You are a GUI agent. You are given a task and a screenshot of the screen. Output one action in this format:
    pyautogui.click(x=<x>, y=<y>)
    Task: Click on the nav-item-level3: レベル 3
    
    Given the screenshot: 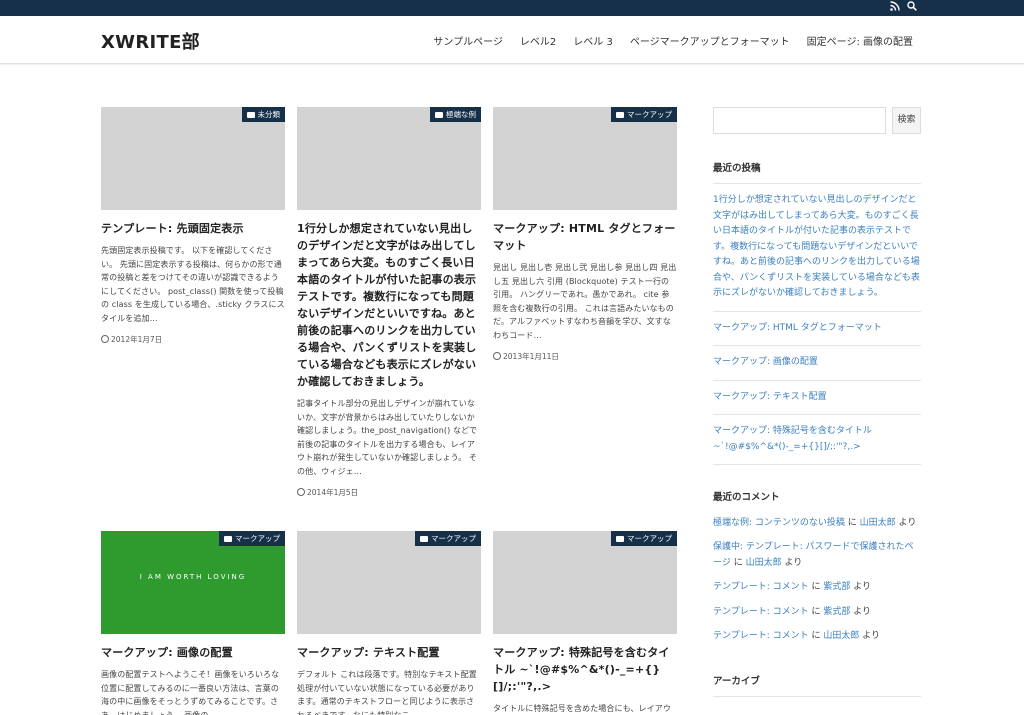 What is the action you would take?
    pyautogui.click(x=593, y=40)
    